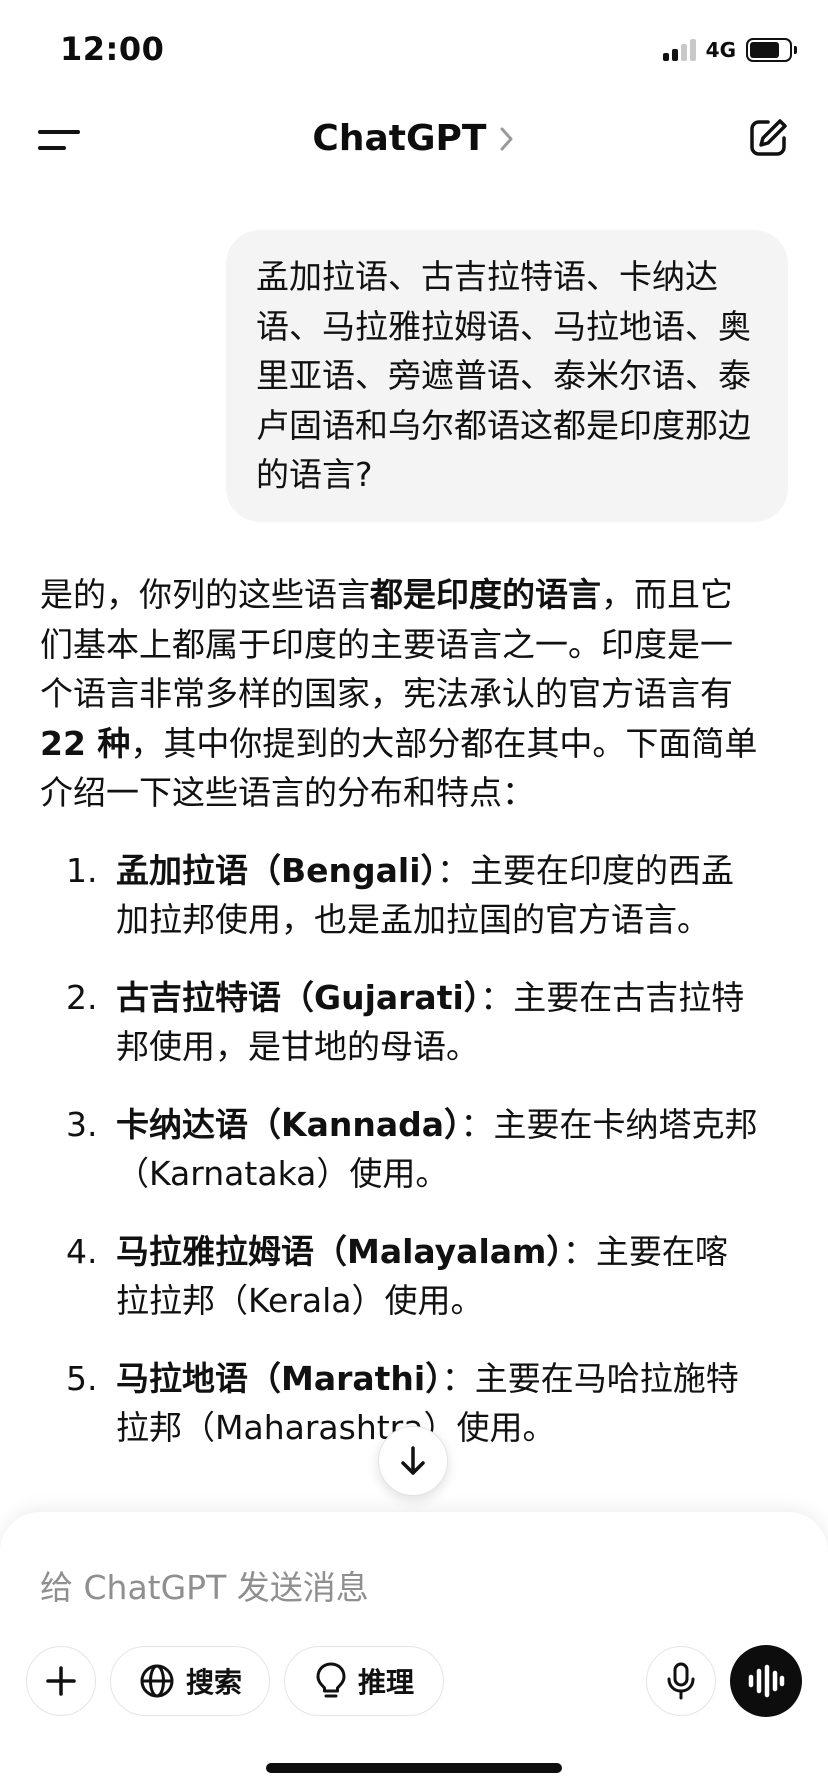  I want to click on voice-waveform-icon, so click(766, 1681).